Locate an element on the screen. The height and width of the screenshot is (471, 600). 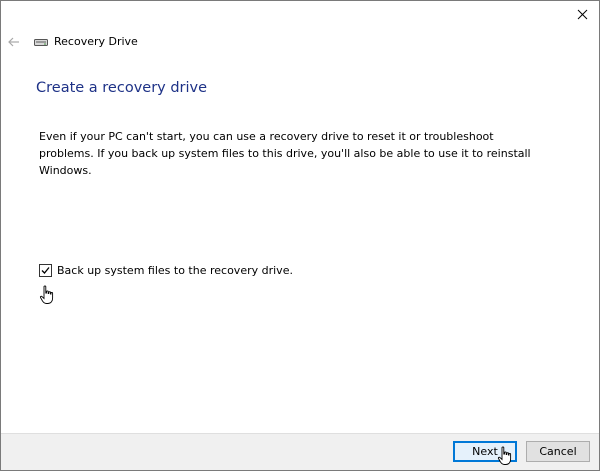
close-button is located at coordinates (582, 14).